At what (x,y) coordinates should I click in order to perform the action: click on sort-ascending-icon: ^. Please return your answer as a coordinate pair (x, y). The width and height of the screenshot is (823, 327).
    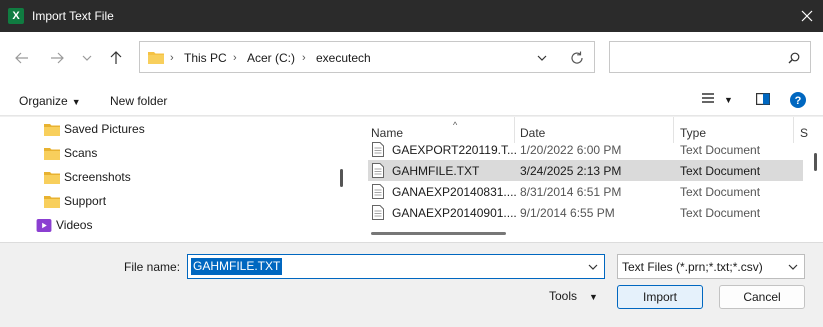
    Looking at the image, I should click on (455, 125).